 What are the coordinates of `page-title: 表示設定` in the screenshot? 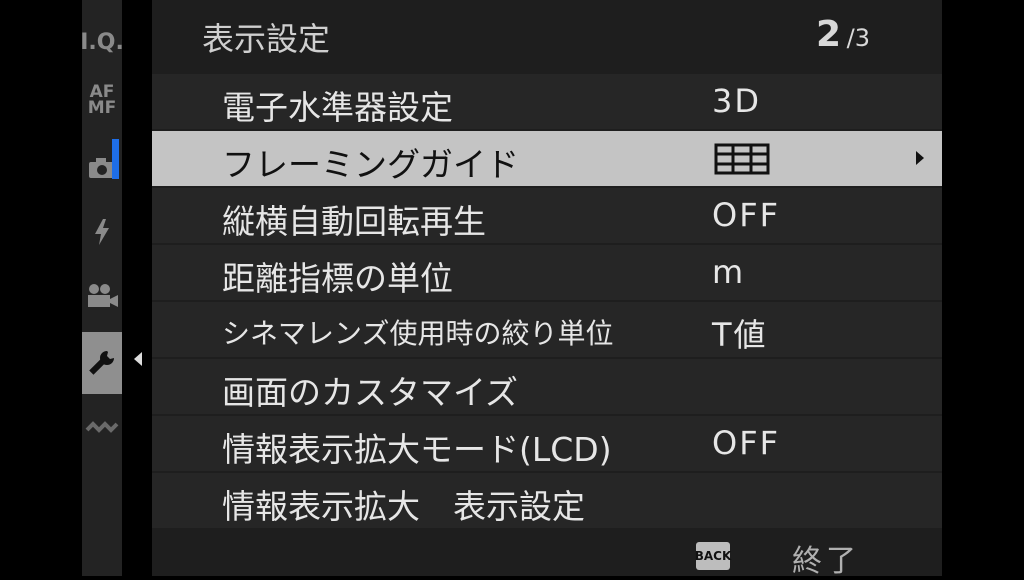 It's located at (266, 39).